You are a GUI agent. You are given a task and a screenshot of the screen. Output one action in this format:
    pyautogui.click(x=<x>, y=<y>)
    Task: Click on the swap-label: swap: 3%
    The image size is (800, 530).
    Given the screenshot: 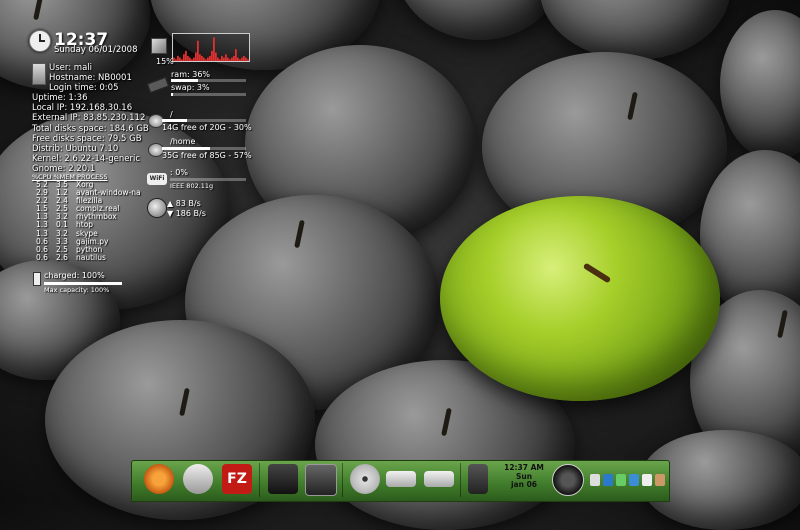 What is the action you would take?
    pyautogui.click(x=190, y=87)
    